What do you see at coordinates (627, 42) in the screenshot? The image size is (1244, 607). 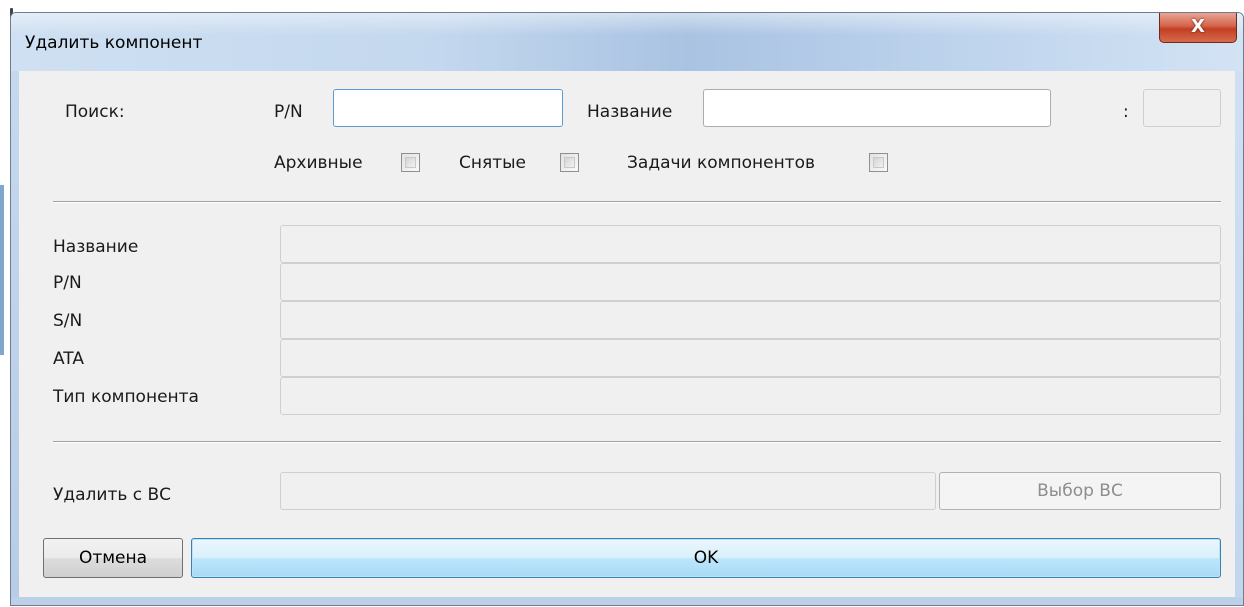 I see `title-bar: Удалить компонент X` at bounding box center [627, 42].